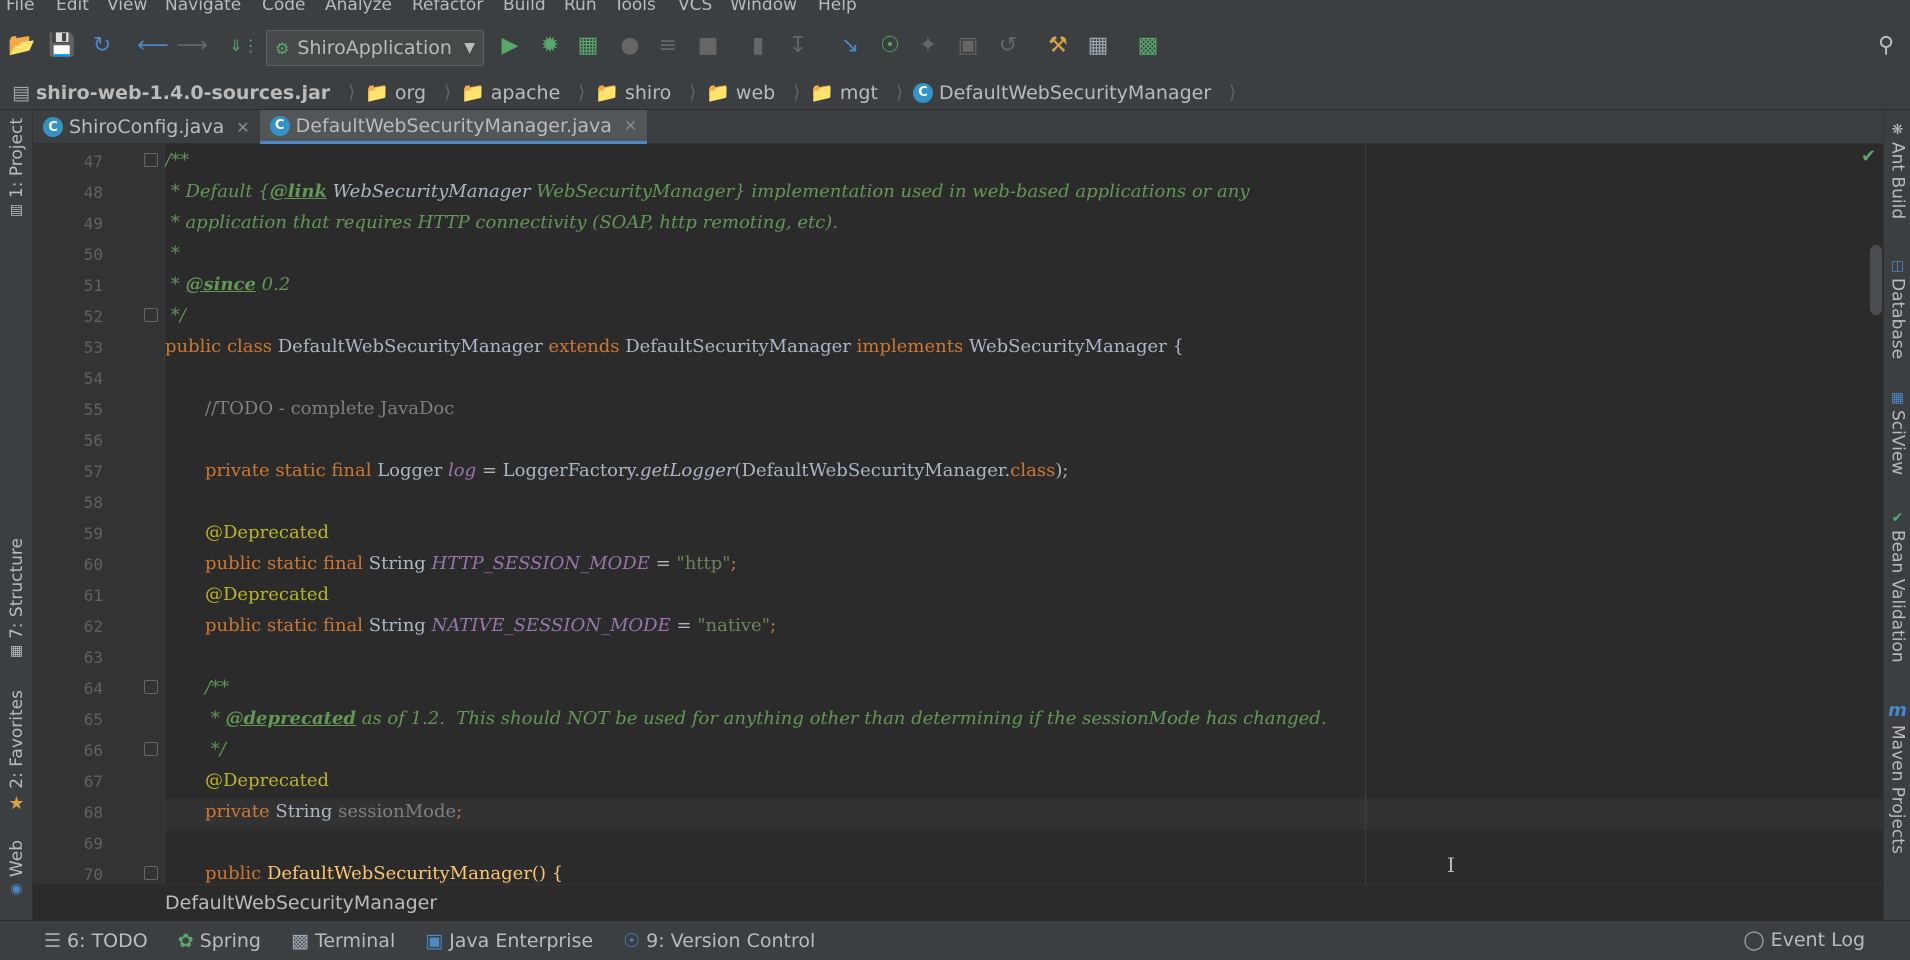 The height and width of the screenshot is (960, 1910). What do you see at coordinates (447, 7) in the screenshot?
I see `menu-refactor: Refactor` at bounding box center [447, 7].